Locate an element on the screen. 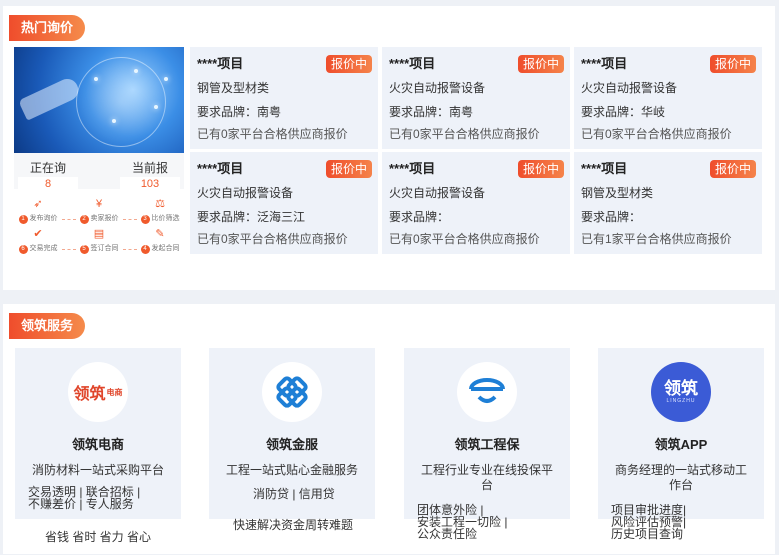 The height and width of the screenshot is (555, 779). step-done: ✔ 6 交易完成 is located at coordinates (38, 240).